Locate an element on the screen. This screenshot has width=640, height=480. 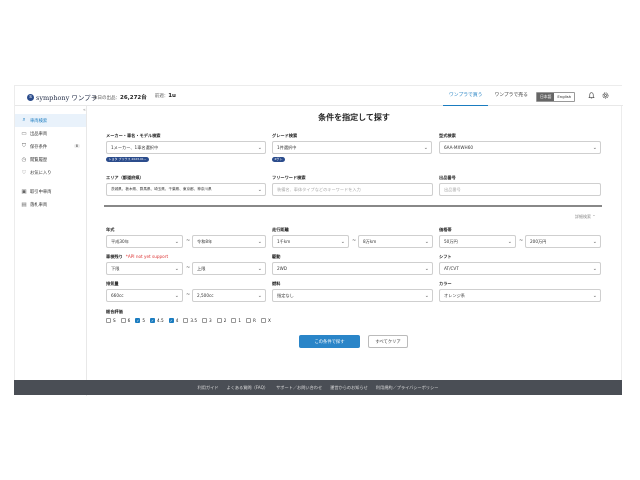
tab-sell: ワンプラで売る is located at coordinates (510, 96).